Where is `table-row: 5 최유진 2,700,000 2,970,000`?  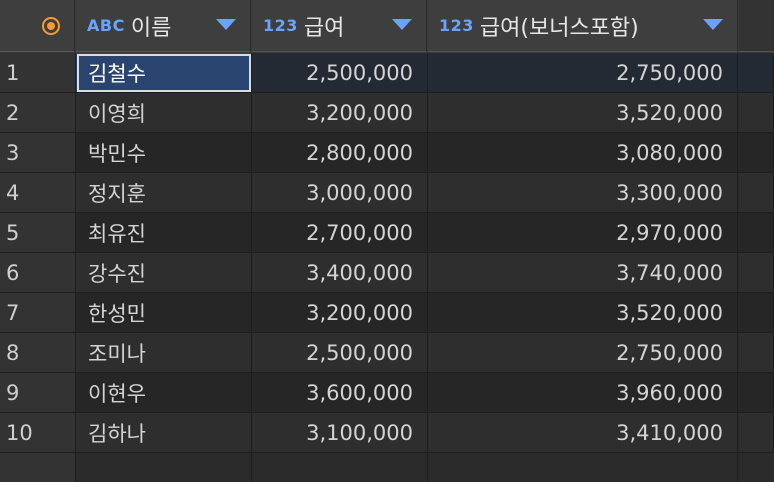
table-row: 5 최유진 2,700,000 2,970,000 is located at coordinates (387, 233).